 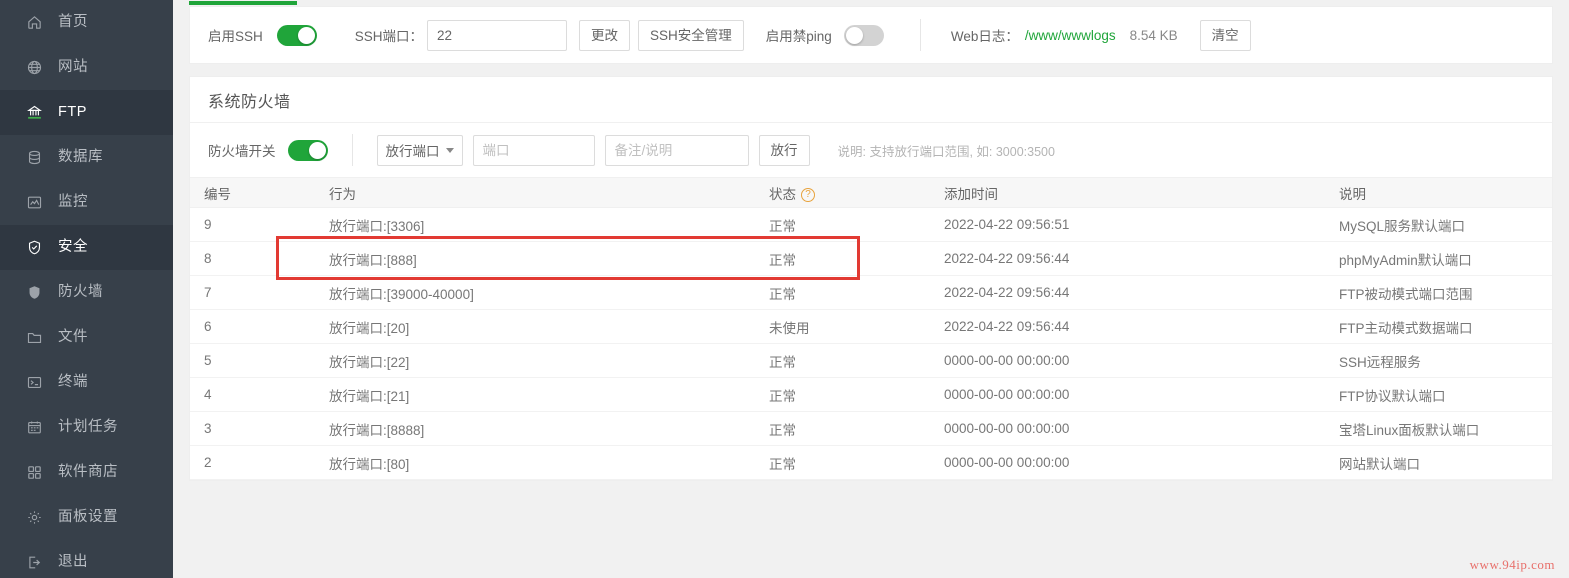 I want to click on active-tab-indicator, so click(x=243, y=3).